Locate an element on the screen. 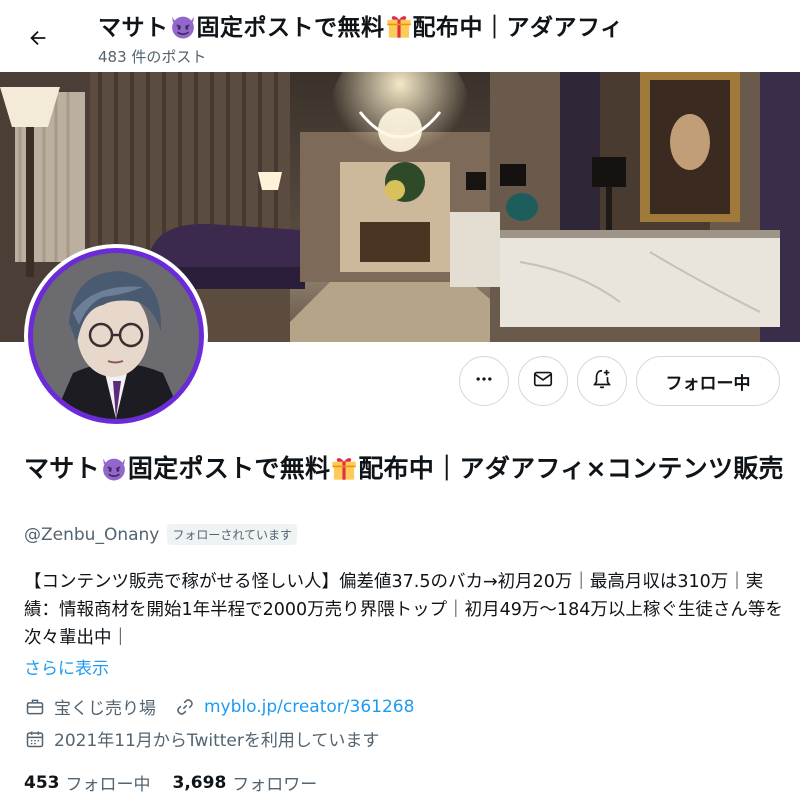 This screenshot has width=800, height=807. followers-stat: 3,698 フォロワー is located at coordinates (245, 783).